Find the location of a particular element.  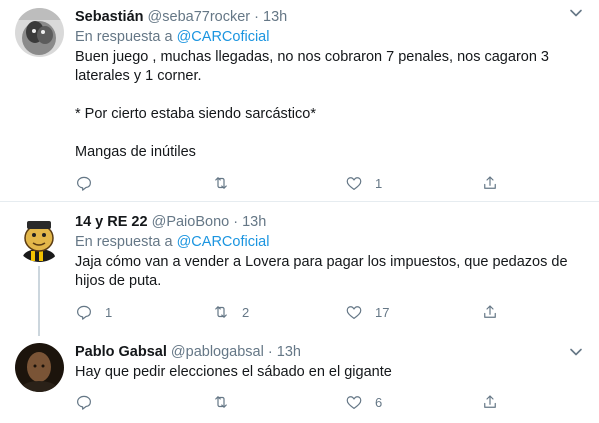

avatar-pablo-gabsal is located at coordinates (39, 367).